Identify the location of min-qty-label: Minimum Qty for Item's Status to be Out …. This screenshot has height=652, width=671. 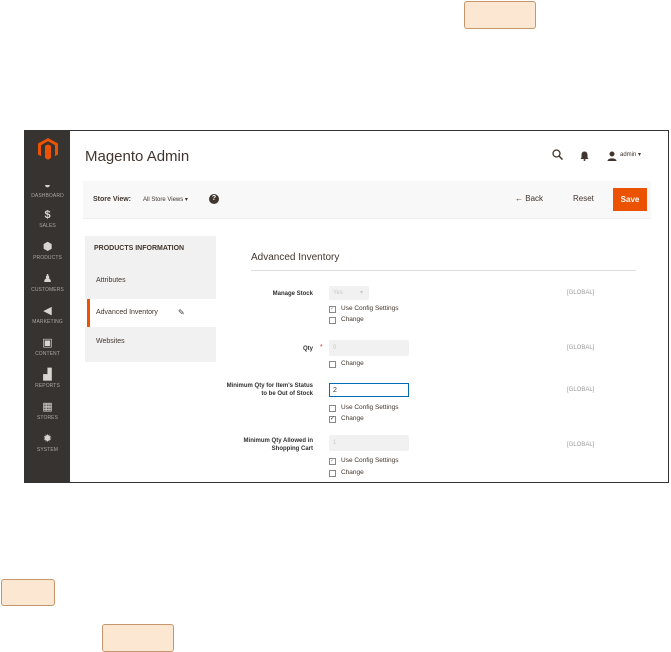
(269, 390).